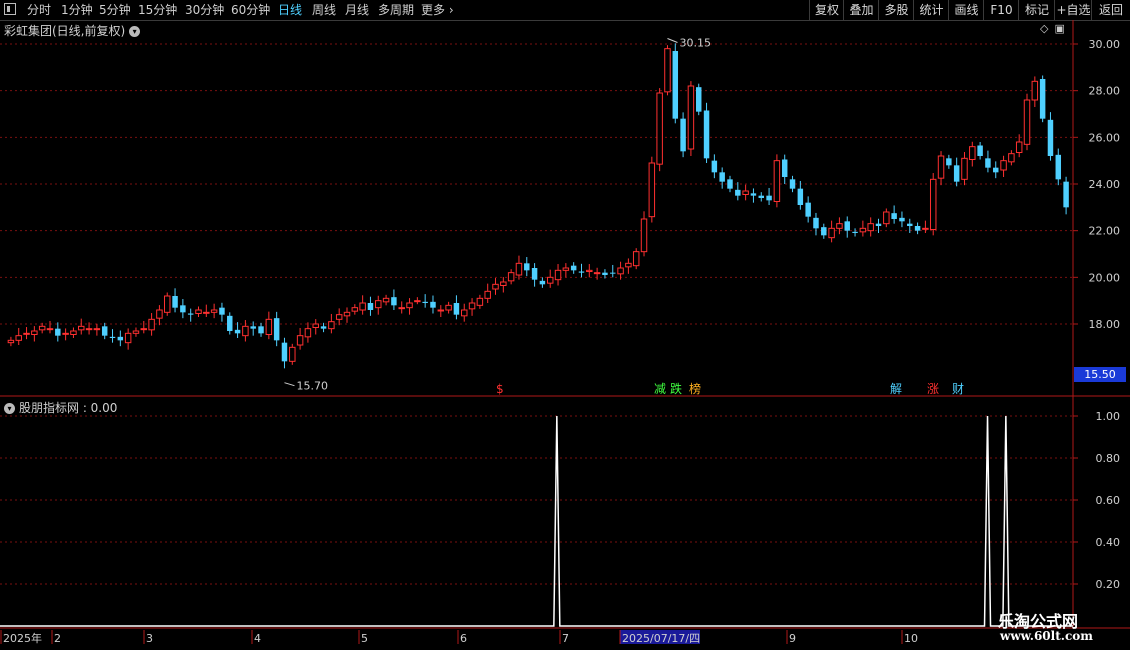  I want to click on event-marker: 财, so click(958, 389).